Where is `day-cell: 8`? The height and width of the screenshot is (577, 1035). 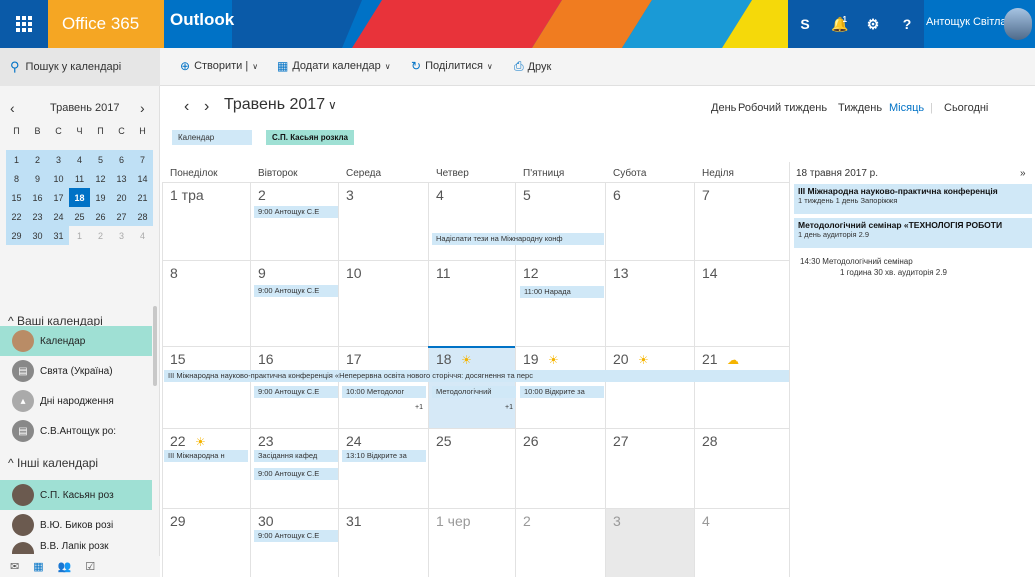
day-cell: 8 is located at coordinates (206, 303).